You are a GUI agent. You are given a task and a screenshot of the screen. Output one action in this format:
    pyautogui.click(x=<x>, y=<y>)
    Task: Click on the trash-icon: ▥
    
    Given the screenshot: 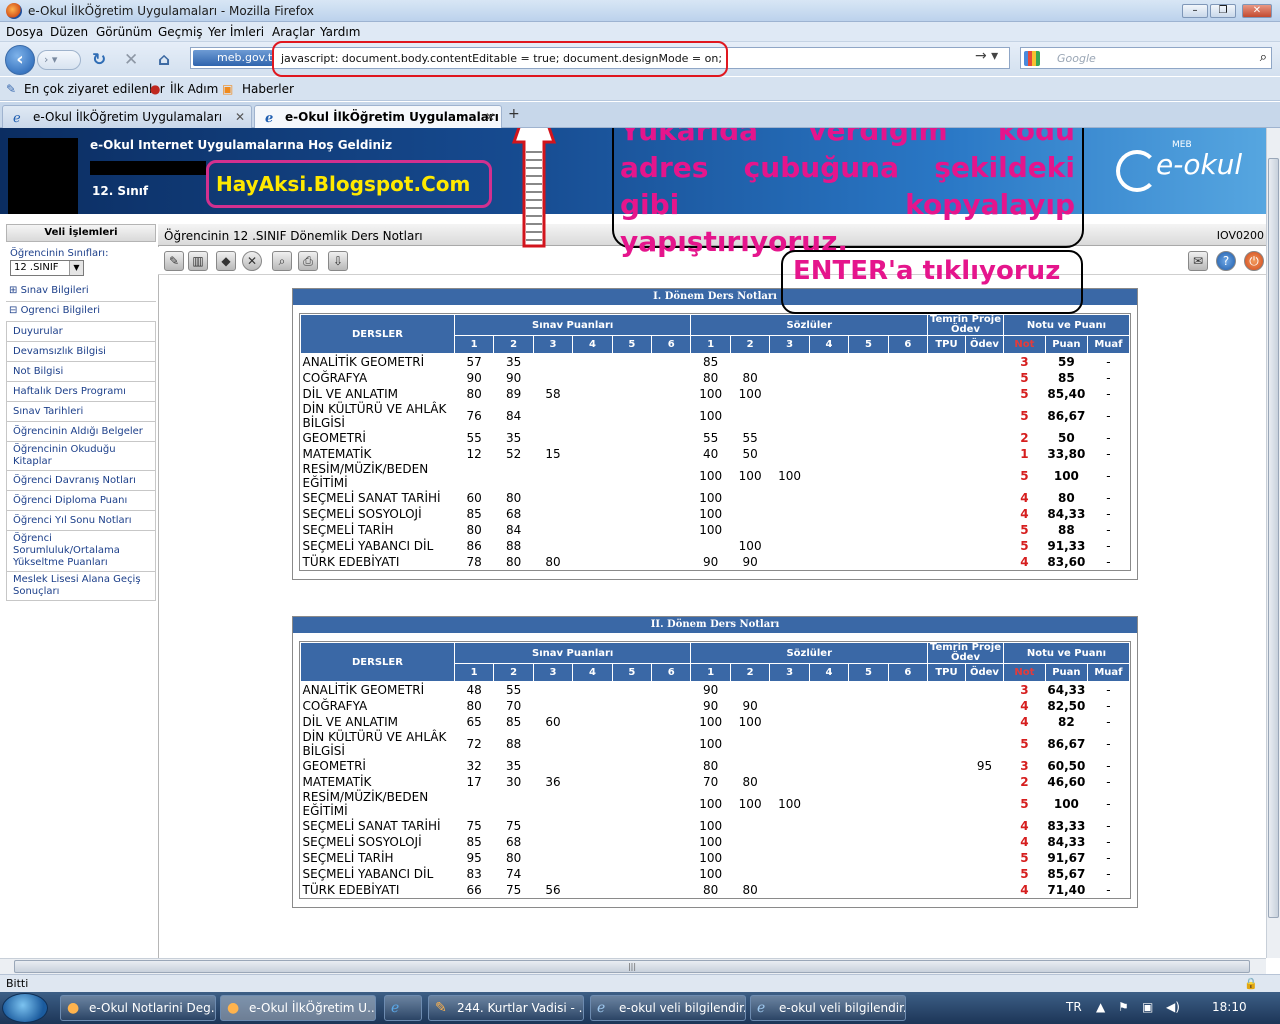 What is the action you would take?
    pyautogui.click(x=198, y=261)
    